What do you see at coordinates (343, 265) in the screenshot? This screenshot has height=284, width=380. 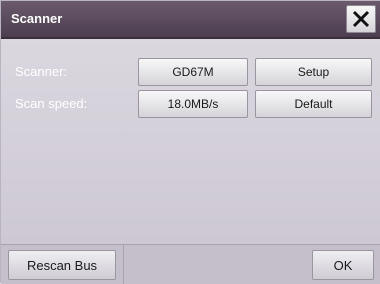 I see `ok-button: OK` at bounding box center [343, 265].